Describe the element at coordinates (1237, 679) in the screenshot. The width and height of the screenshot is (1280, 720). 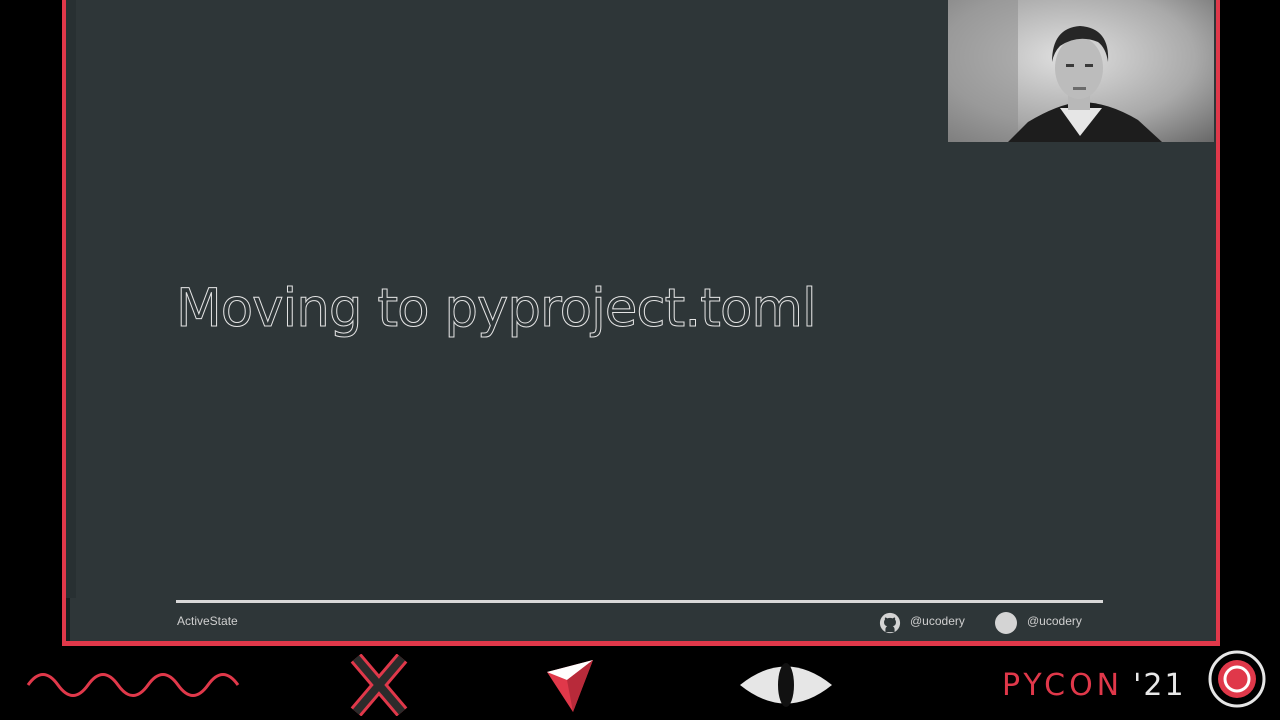
I see `target-icon` at that location.